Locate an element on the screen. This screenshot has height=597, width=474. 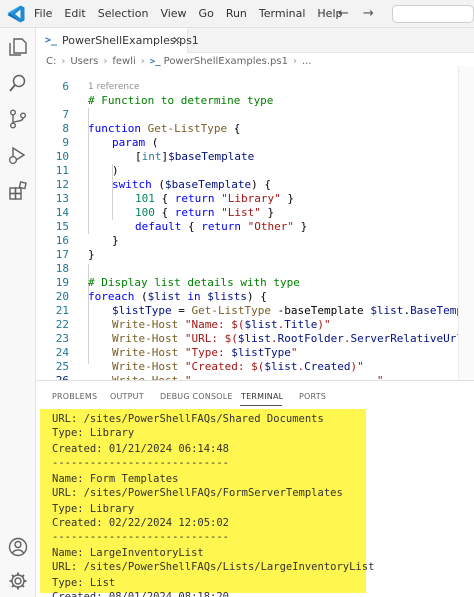
editor-scrollbar is located at coordinates (466, 223).